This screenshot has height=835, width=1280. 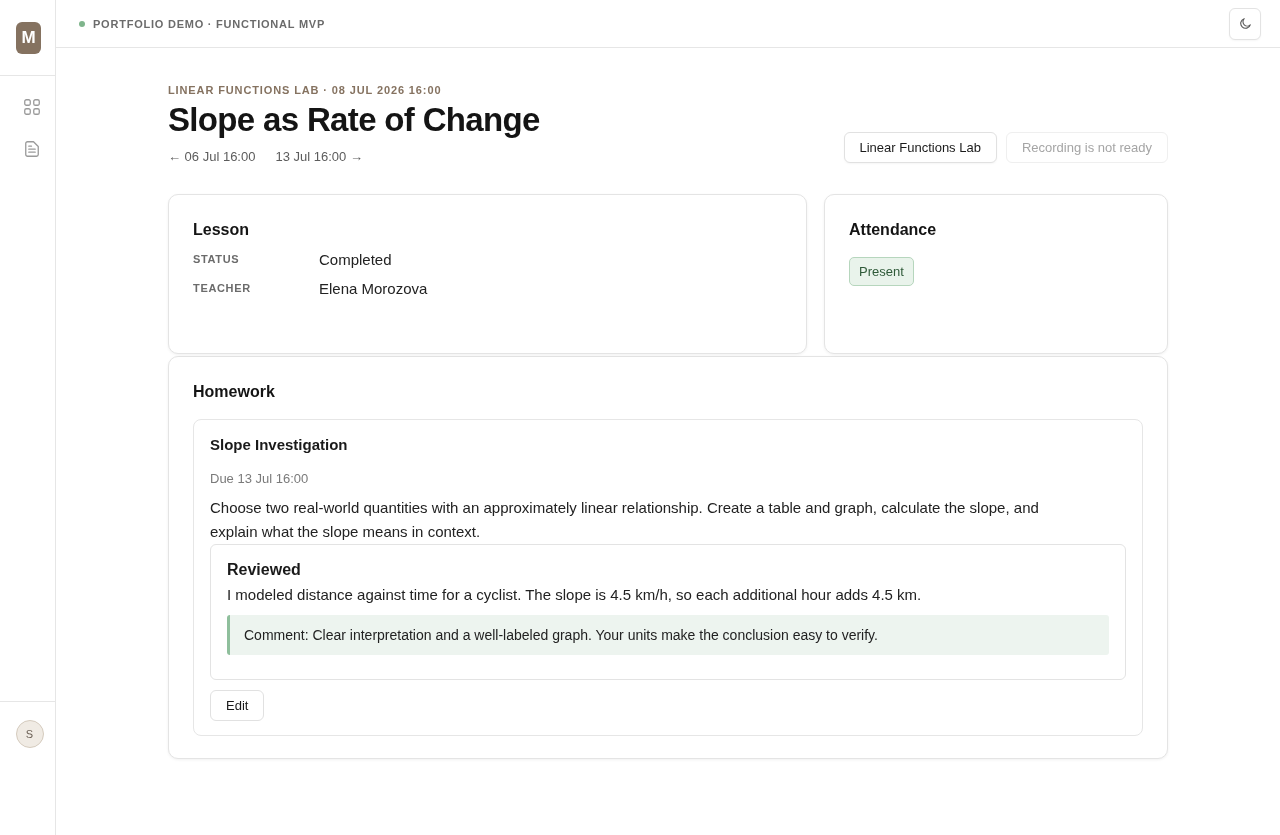 I want to click on previous-lesson-link: ← 06 Jul 16:00, so click(x=212, y=156).